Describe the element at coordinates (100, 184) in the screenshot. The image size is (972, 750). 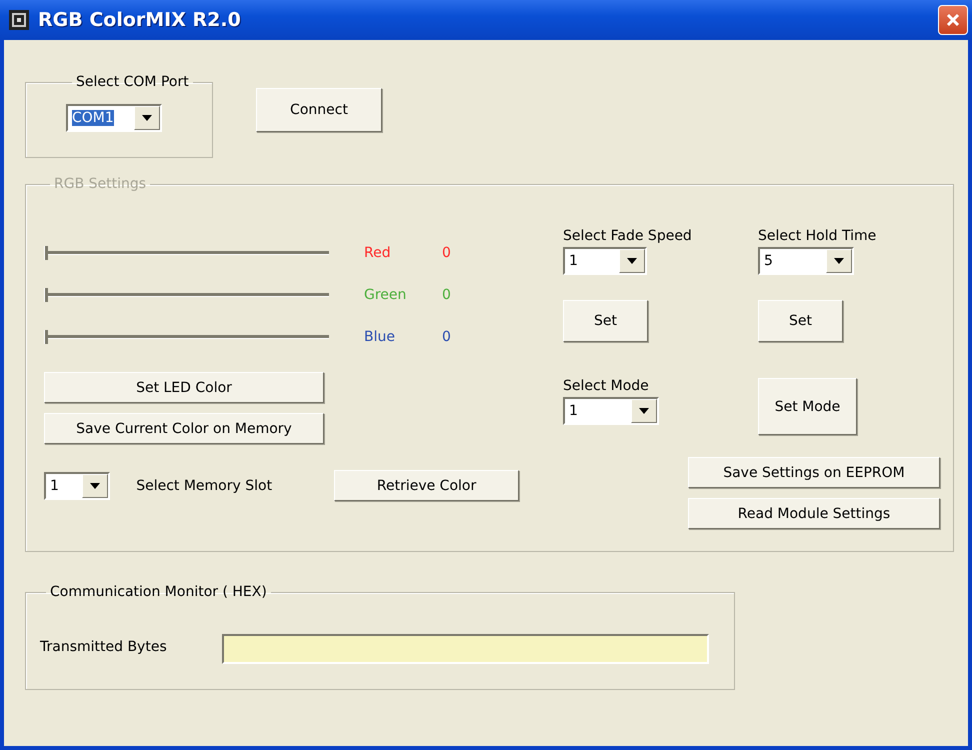
I see `group-title: RGB Settings` at that location.